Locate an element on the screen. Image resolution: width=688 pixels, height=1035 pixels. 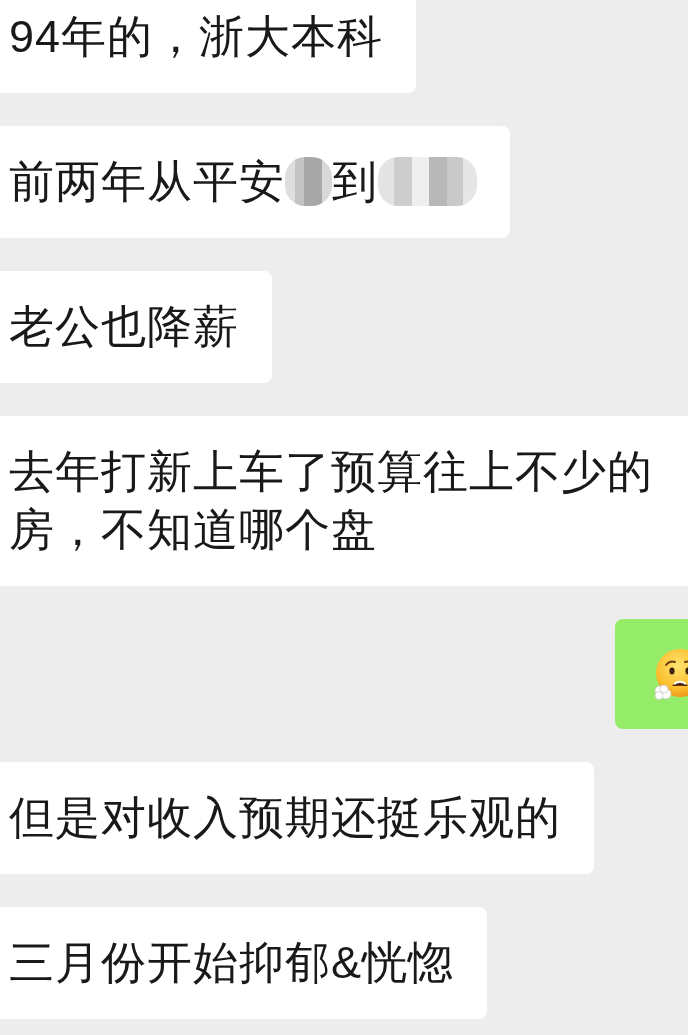
message-text: 94年的，浙大本科 is located at coordinates (196, 37).